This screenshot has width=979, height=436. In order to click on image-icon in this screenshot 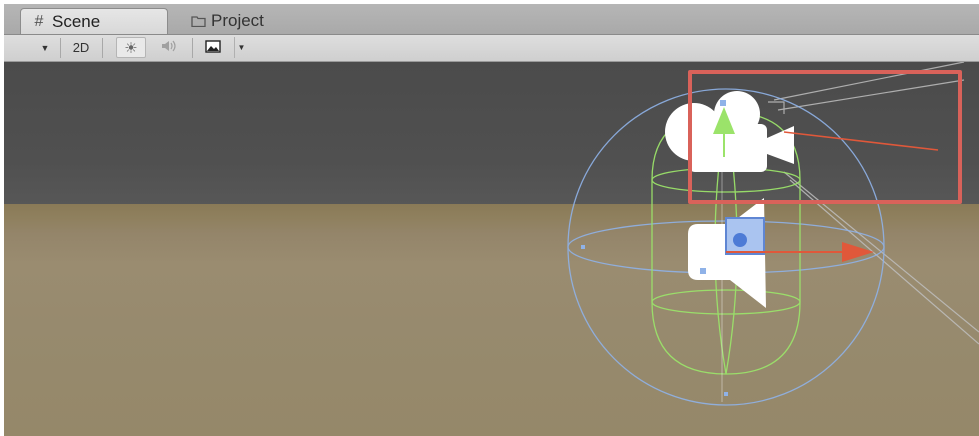, I will do `click(213, 47)`.